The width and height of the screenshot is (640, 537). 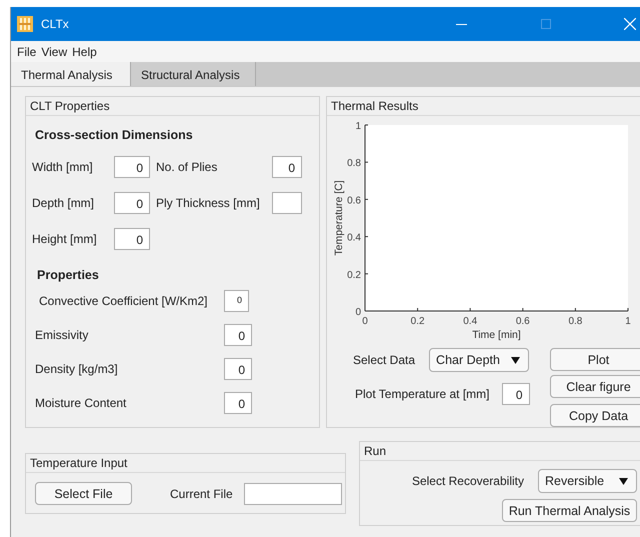 I want to click on tab: Structural Analysis, so click(x=193, y=74).